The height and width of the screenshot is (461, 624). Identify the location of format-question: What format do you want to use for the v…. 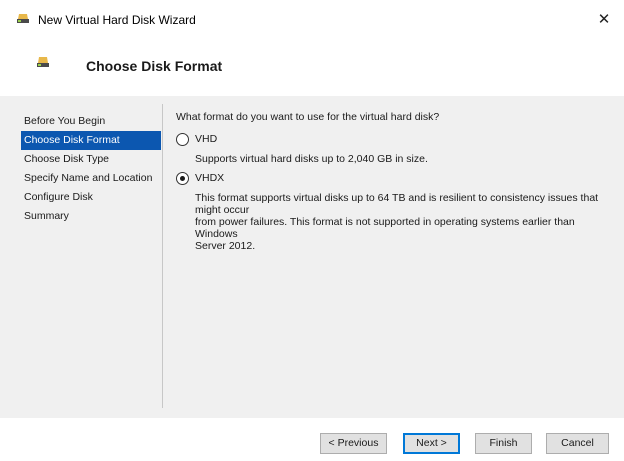
(308, 117).